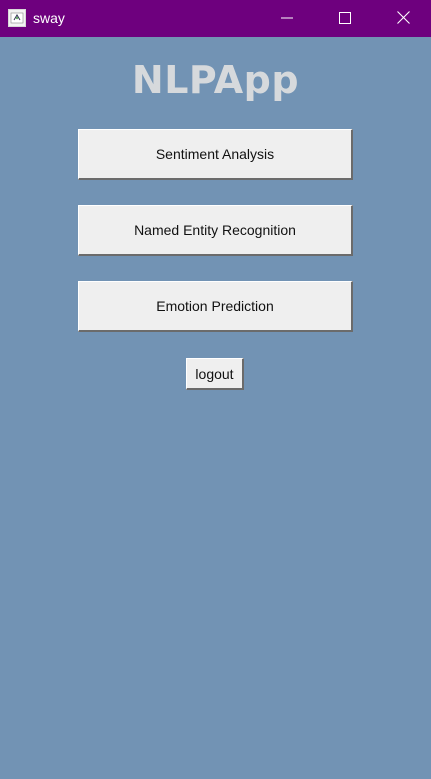 This screenshot has width=431, height=779. Describe the element at coordinates (215, 306) in the screenshot. I see `emotion-prediction-button: Emotion Prediction` at that location.